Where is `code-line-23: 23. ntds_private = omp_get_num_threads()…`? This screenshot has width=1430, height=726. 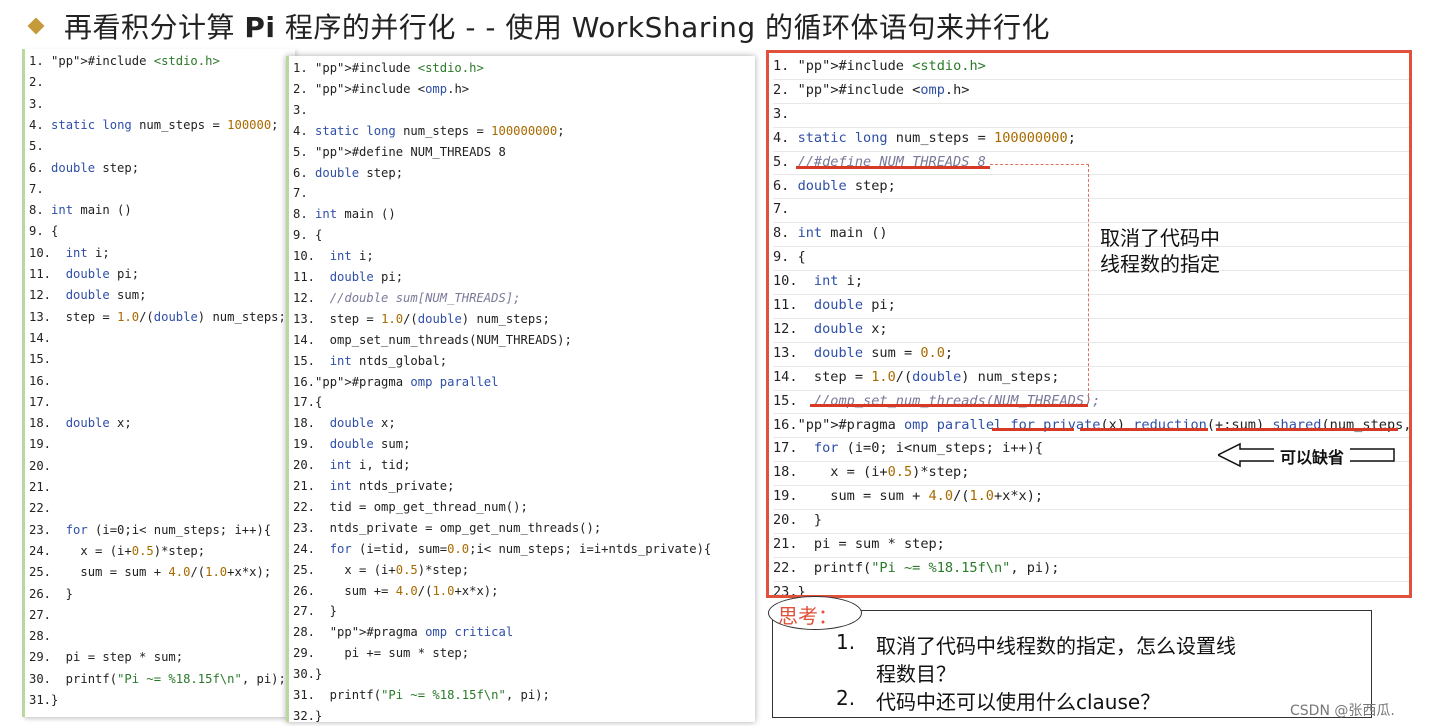
code-line-23: 23. ntds_private = omp_get_num_threads()… is located at coordinates (447, 527).